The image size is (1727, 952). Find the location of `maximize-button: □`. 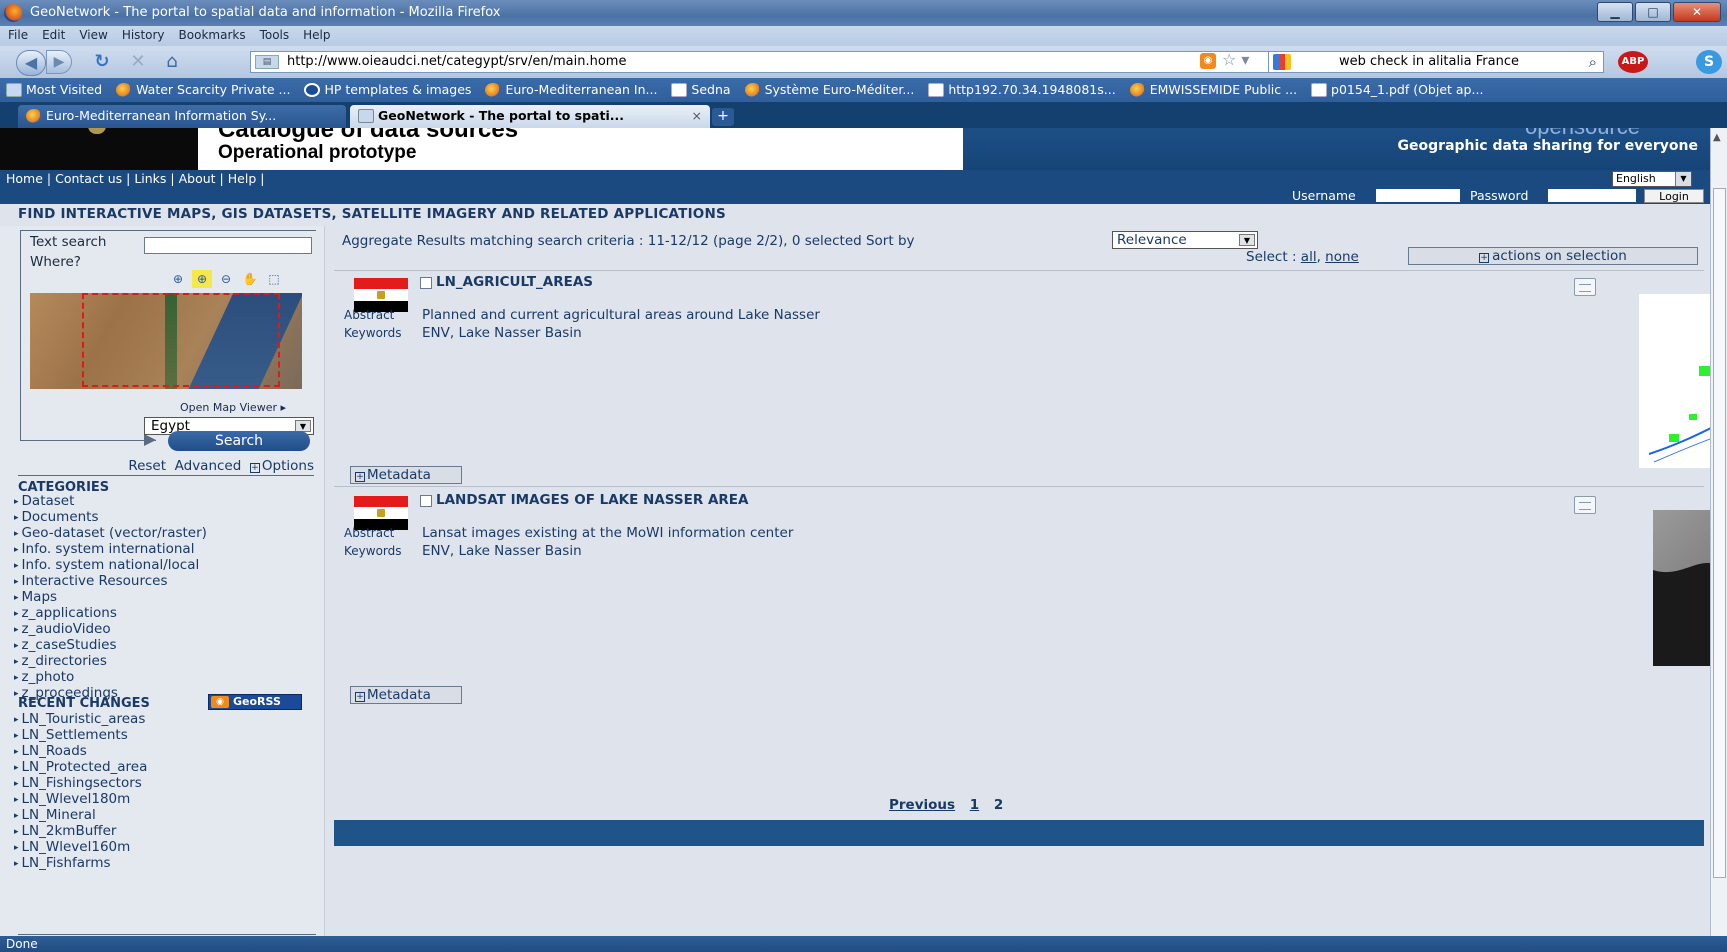

maximize-button: □ is located at coordinates (1653, 12).